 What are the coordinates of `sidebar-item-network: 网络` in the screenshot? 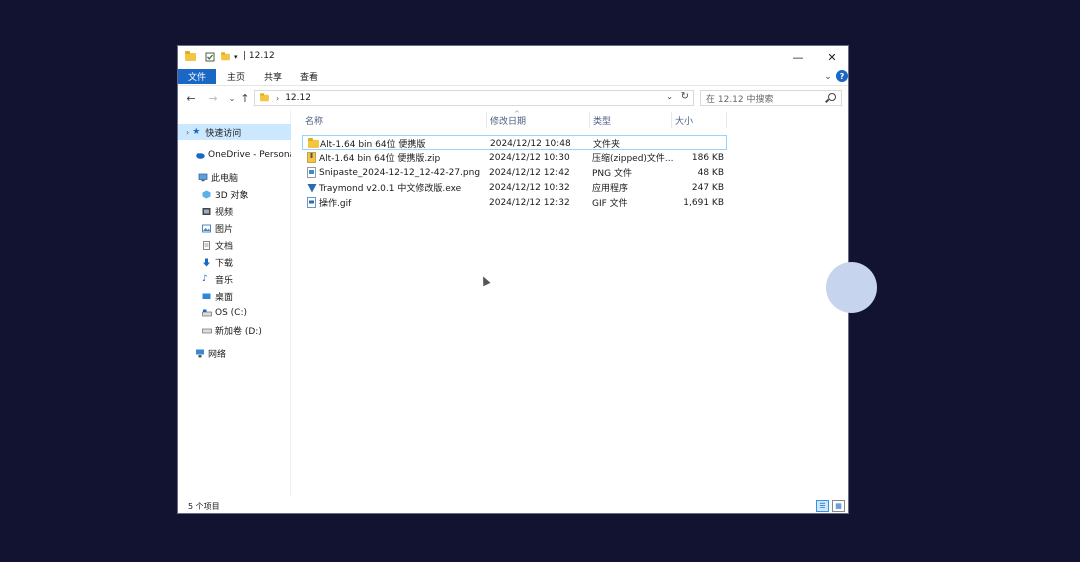 It's located at (234, 353).